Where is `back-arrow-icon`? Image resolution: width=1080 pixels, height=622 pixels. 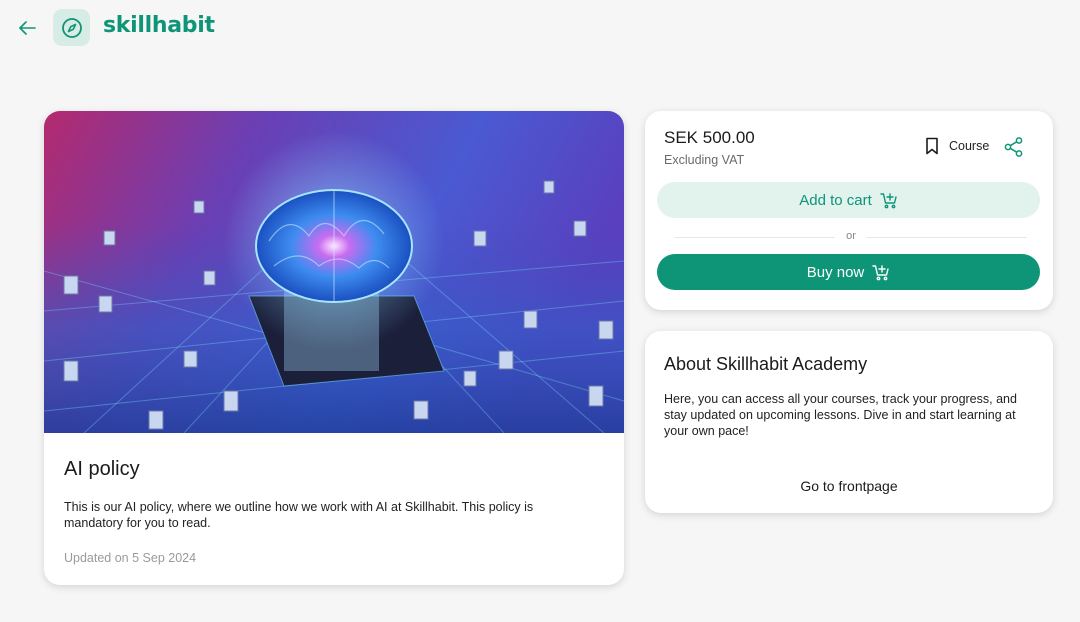 back-arrow-icon is located at coordinates (27, 28).